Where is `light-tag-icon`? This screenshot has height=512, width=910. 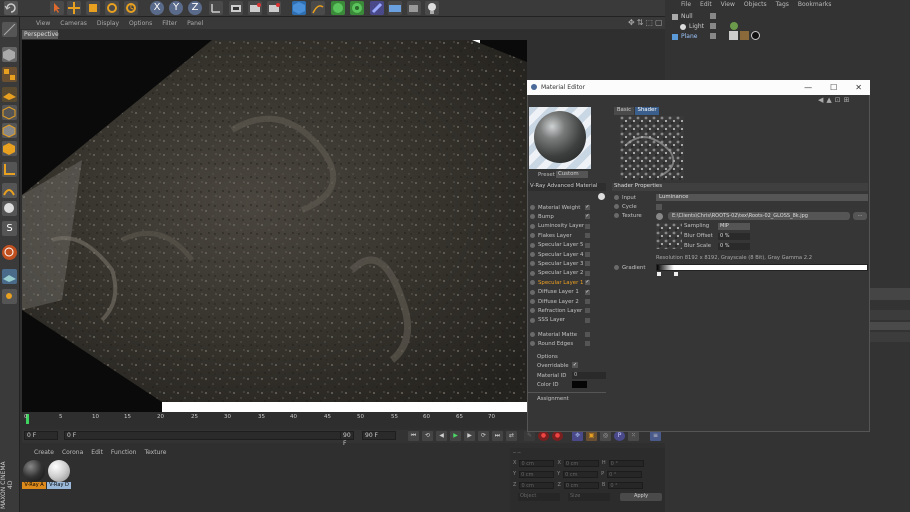
light-tag-icon is located at coordinates (734, 26).